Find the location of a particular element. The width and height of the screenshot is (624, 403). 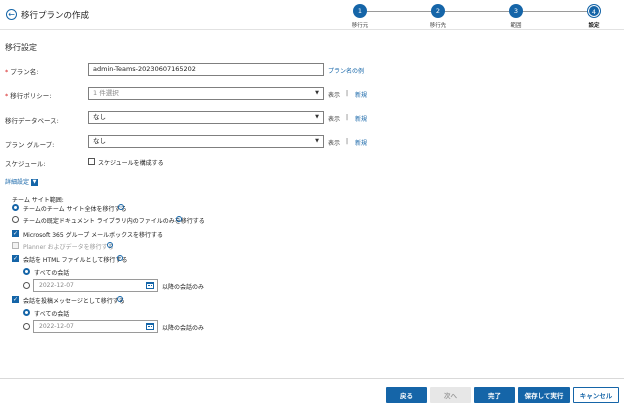

team-site-scope-label: チーム サイト範囲: is located at coordinates (38, 200).